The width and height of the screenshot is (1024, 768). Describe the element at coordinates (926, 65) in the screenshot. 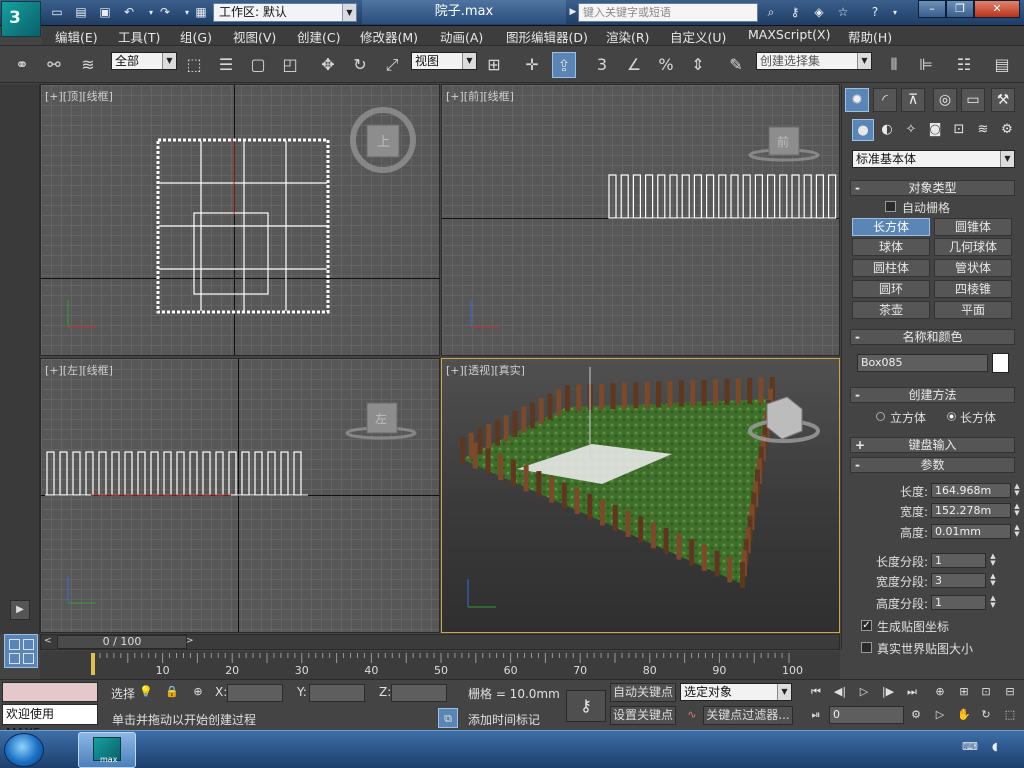

I see `align-icon: ⊫` at that location.